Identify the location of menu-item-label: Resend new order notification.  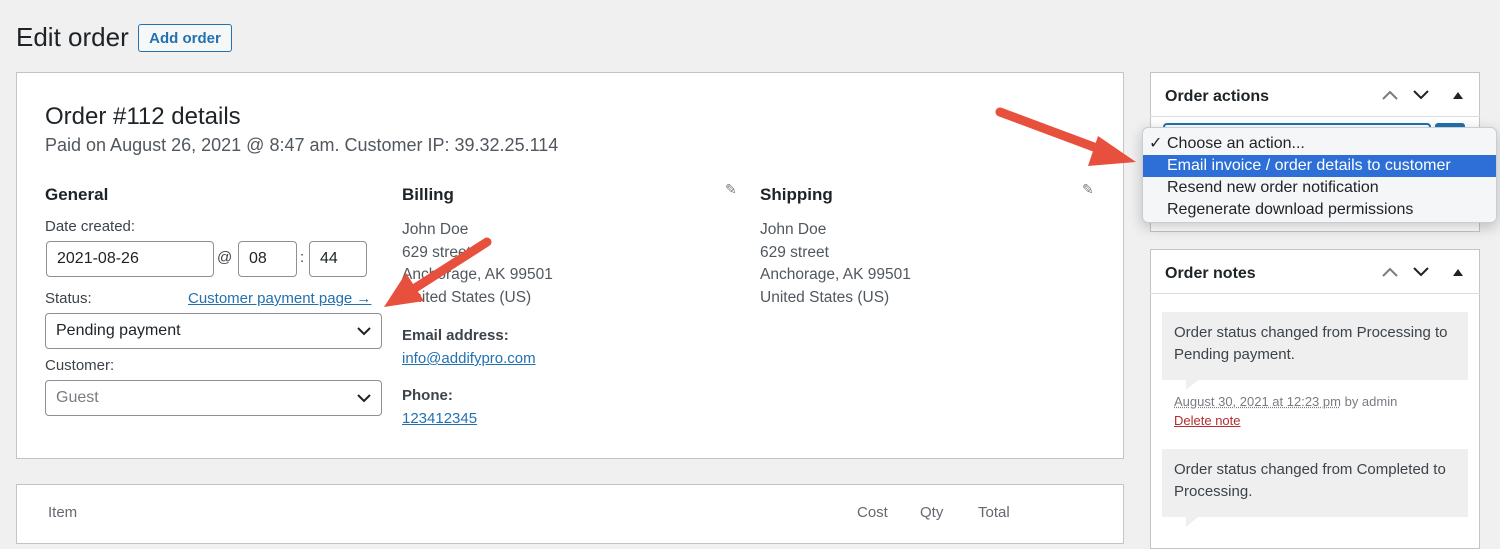
(1273, 187).